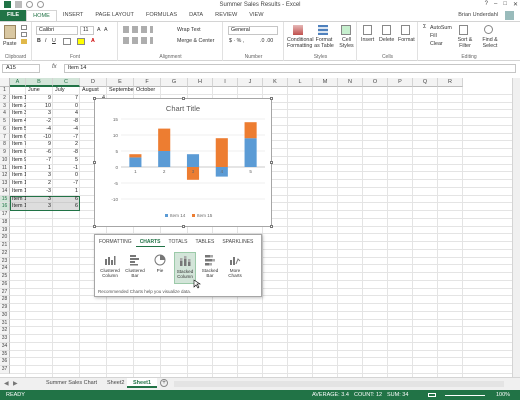 The height and width of the screenshot is (400, 520). What do you see at coordinates (488, 29) in the screenshot?
I see `find-select-icon` at bounding box center [488, 29].